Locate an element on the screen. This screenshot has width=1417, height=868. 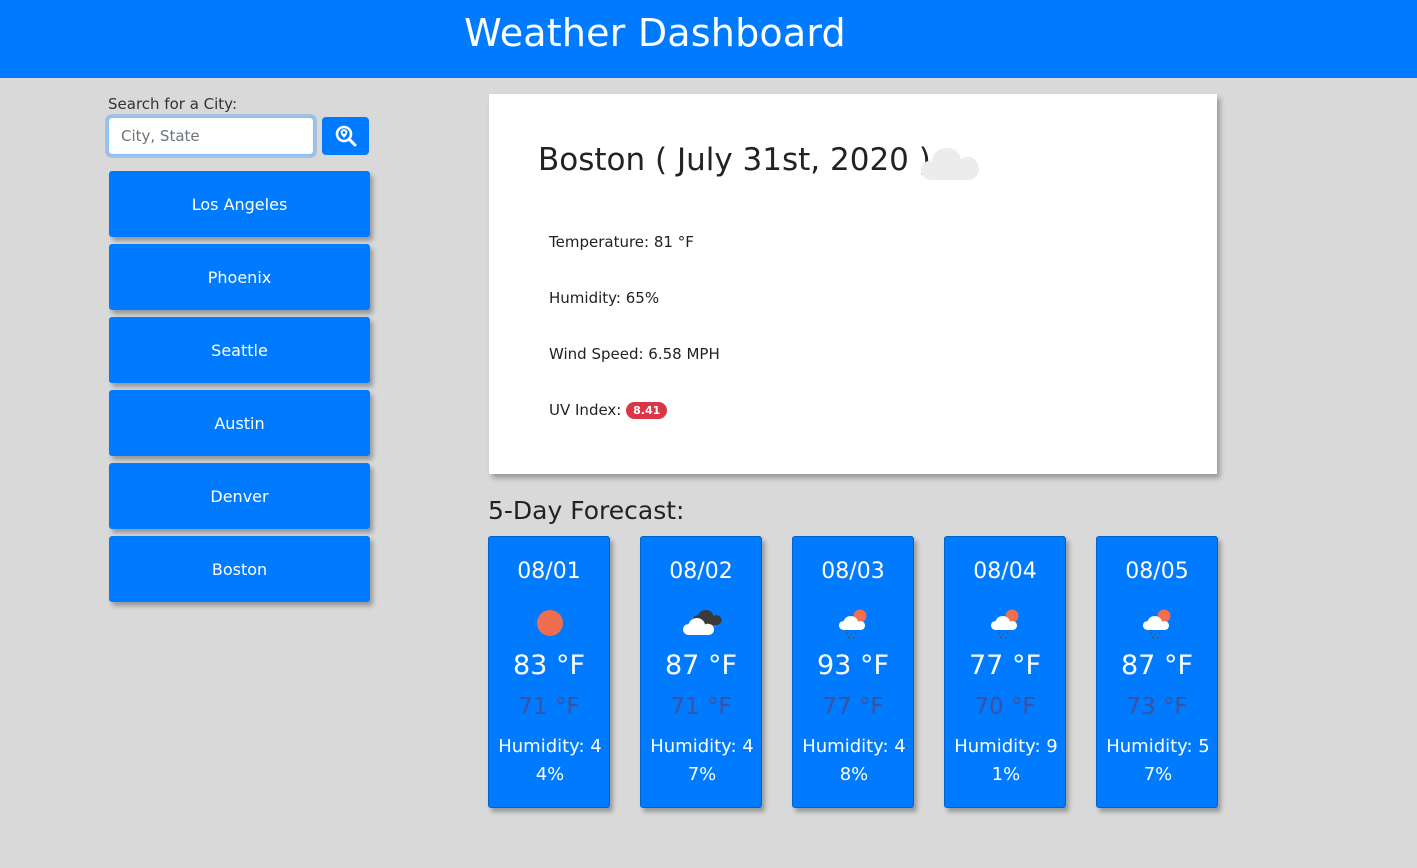
forecast-humidity: Humidity: 57% is located at coordinates (1158, 760).